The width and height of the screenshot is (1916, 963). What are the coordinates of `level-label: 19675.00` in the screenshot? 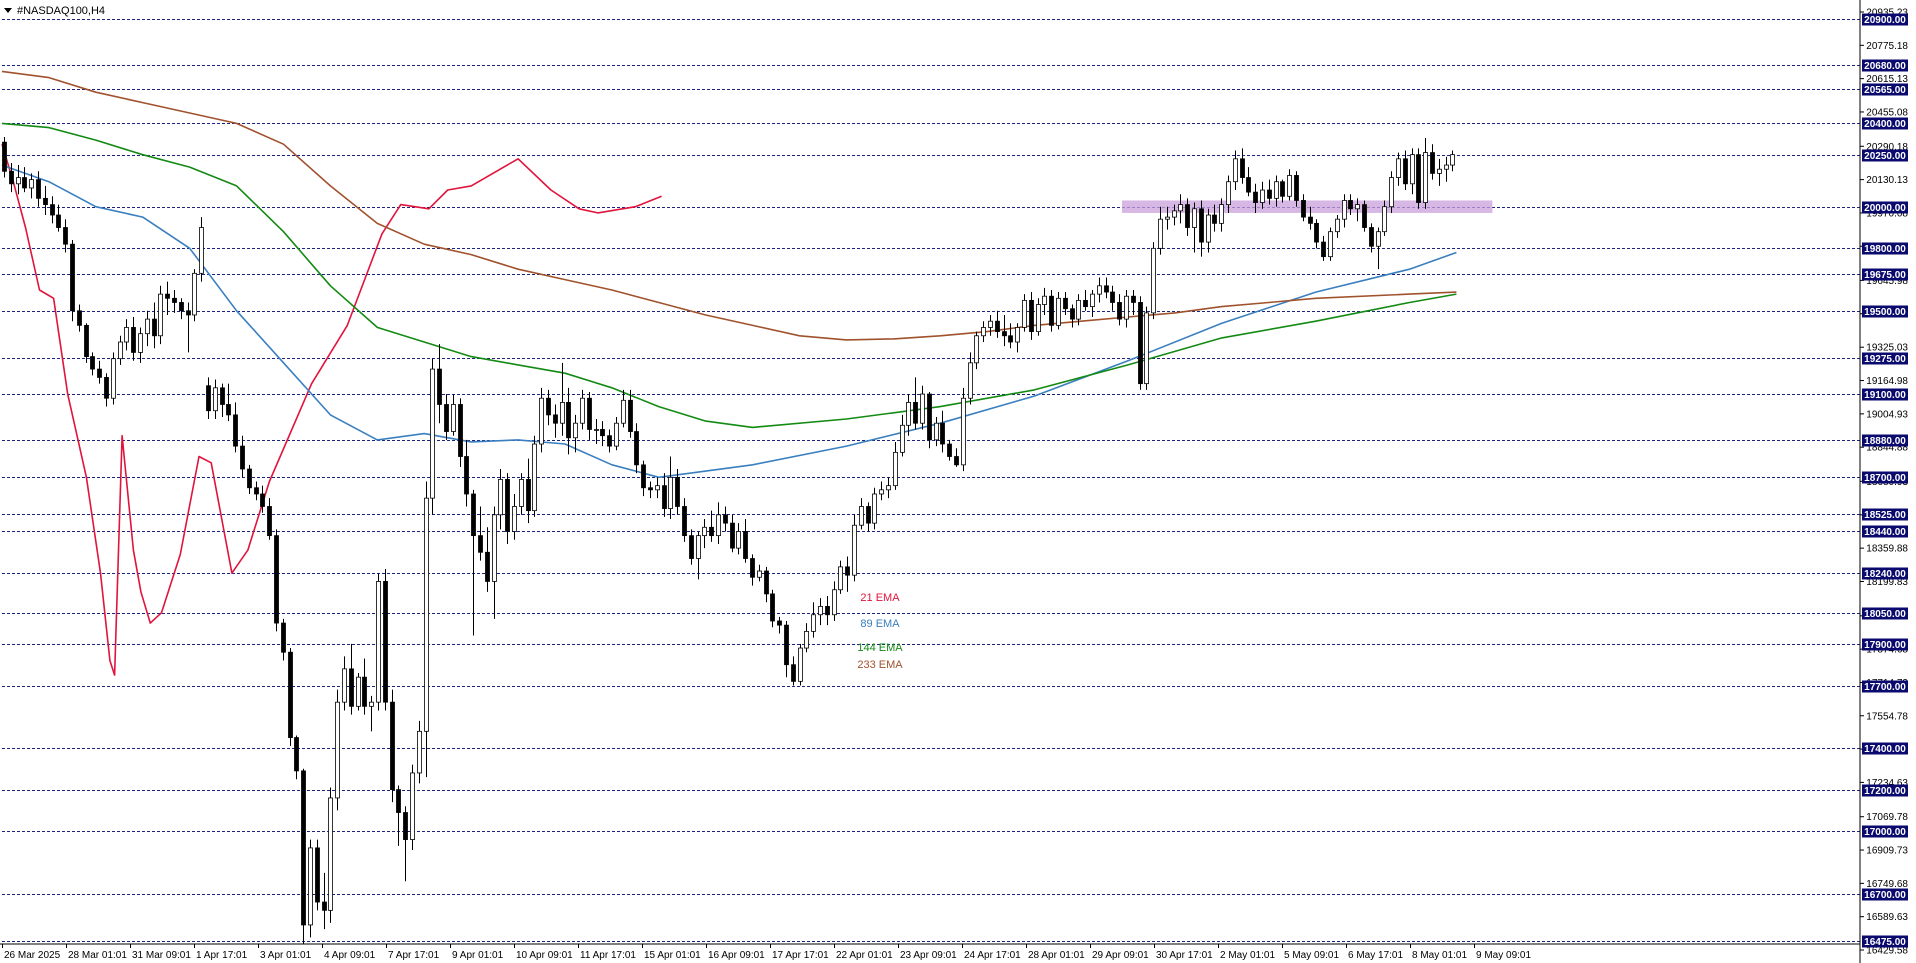 It's located at (1885, 275).